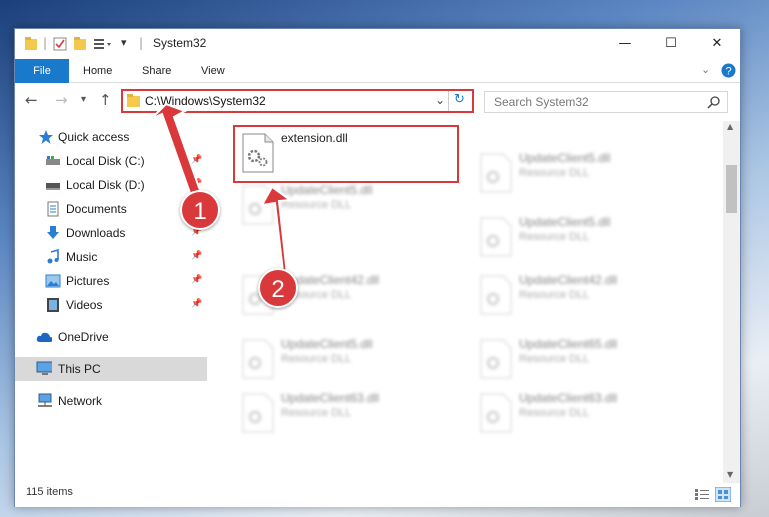 The height and width of the screenshot is (517, 769). What do you see at coordinates (111, 209) in the screenshot?
I see `sidebar-item-documents: Documents 📌` at bounding box center [111, 209].